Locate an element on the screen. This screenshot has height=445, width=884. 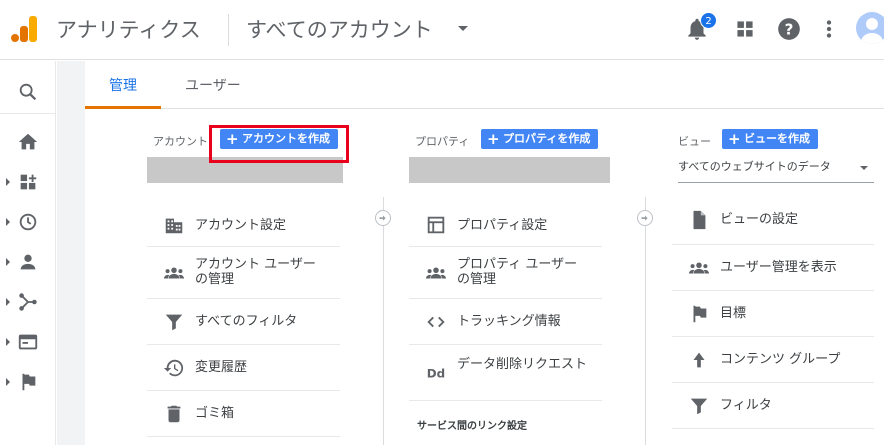
trash-label: ゴミ箱 is located at coordinates (215, 413).